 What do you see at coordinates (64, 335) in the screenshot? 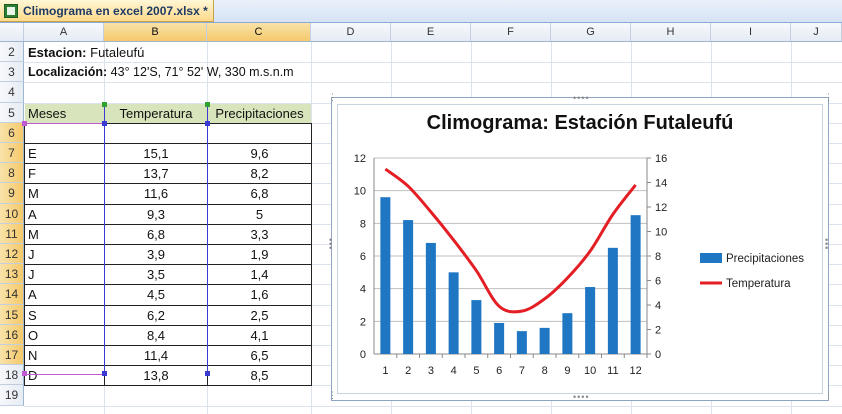
I see `cell-mes: O` at bounding box center [64, 335].